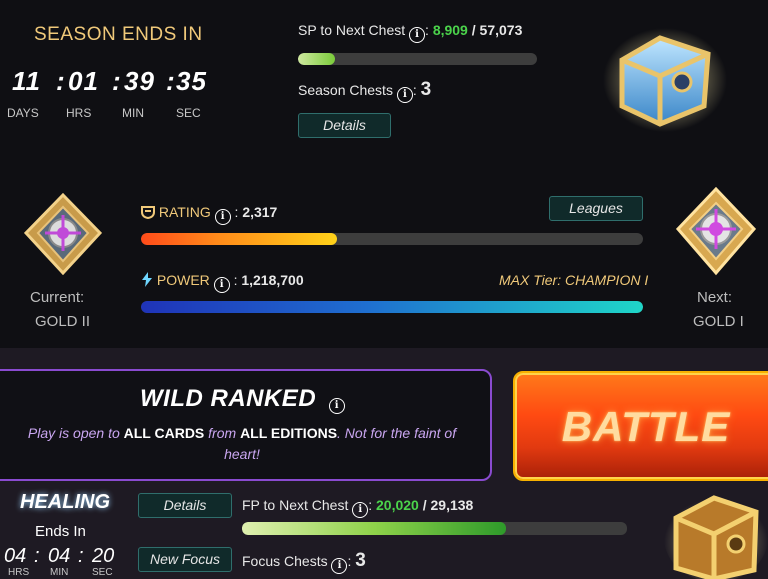 Image resolution: width=768 pixels, height=579 pixels. I want to click on timer-sep-1: :, so click(61, 81).